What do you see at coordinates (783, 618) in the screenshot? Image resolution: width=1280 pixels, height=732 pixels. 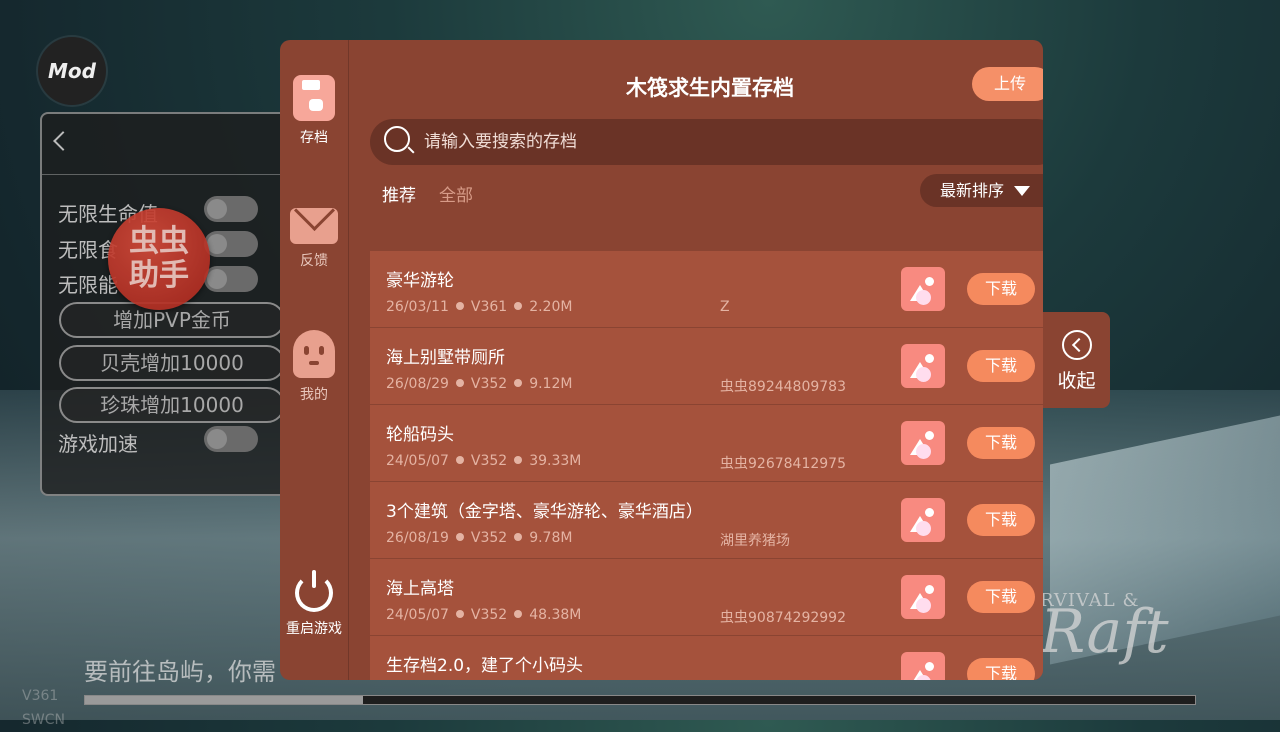 I see `save-author: 虫虫90874292992` at bounding box center [783, 618].